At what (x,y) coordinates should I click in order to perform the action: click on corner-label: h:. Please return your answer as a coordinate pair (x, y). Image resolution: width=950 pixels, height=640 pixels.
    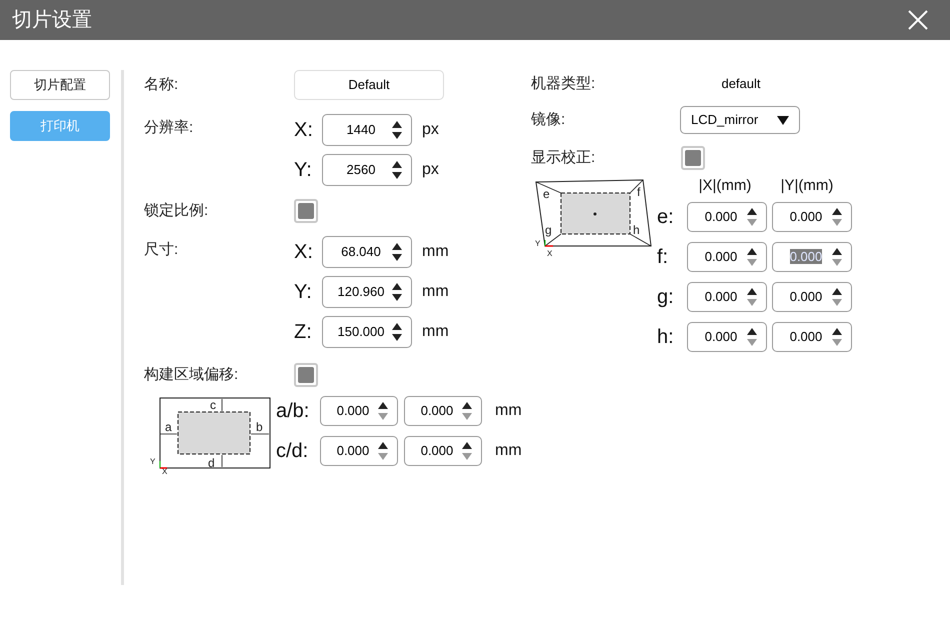
    Looking at the image, I should click on (666, 337).